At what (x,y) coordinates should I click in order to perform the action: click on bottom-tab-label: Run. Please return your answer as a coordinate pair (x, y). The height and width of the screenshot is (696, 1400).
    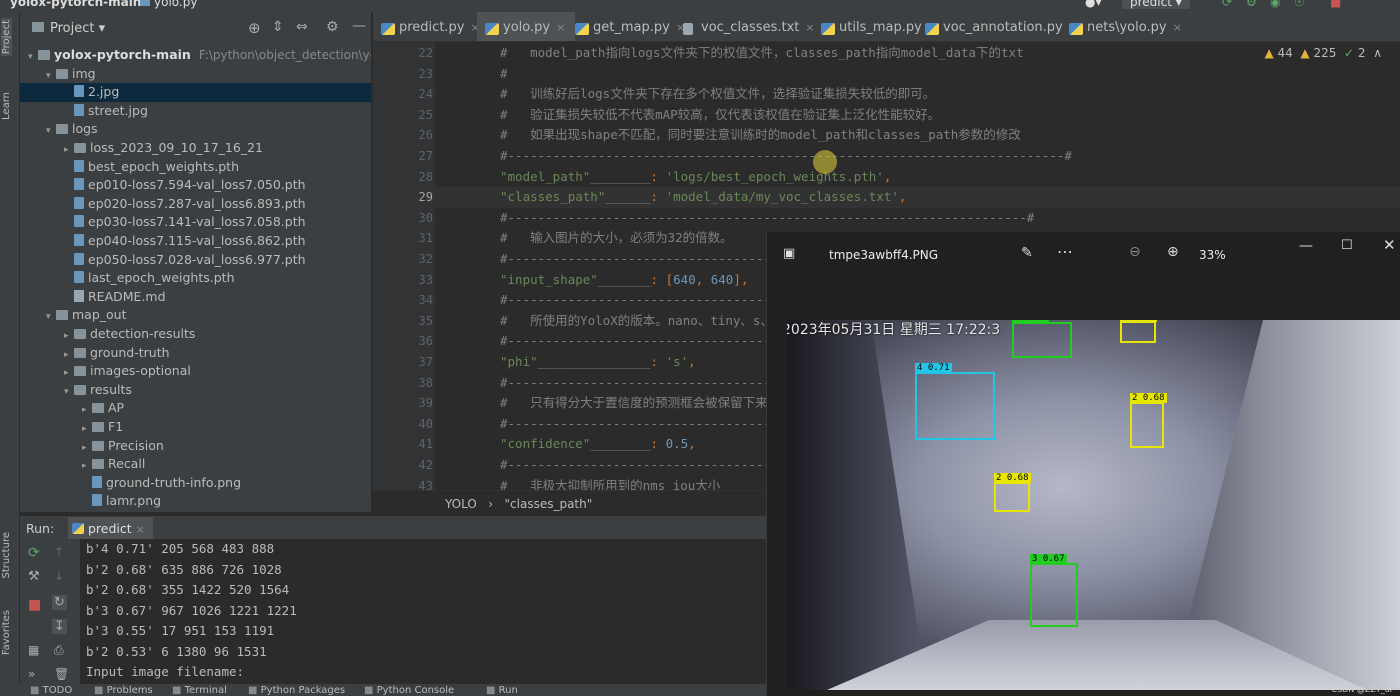
    Looking at the image, I should click on (508, 690).